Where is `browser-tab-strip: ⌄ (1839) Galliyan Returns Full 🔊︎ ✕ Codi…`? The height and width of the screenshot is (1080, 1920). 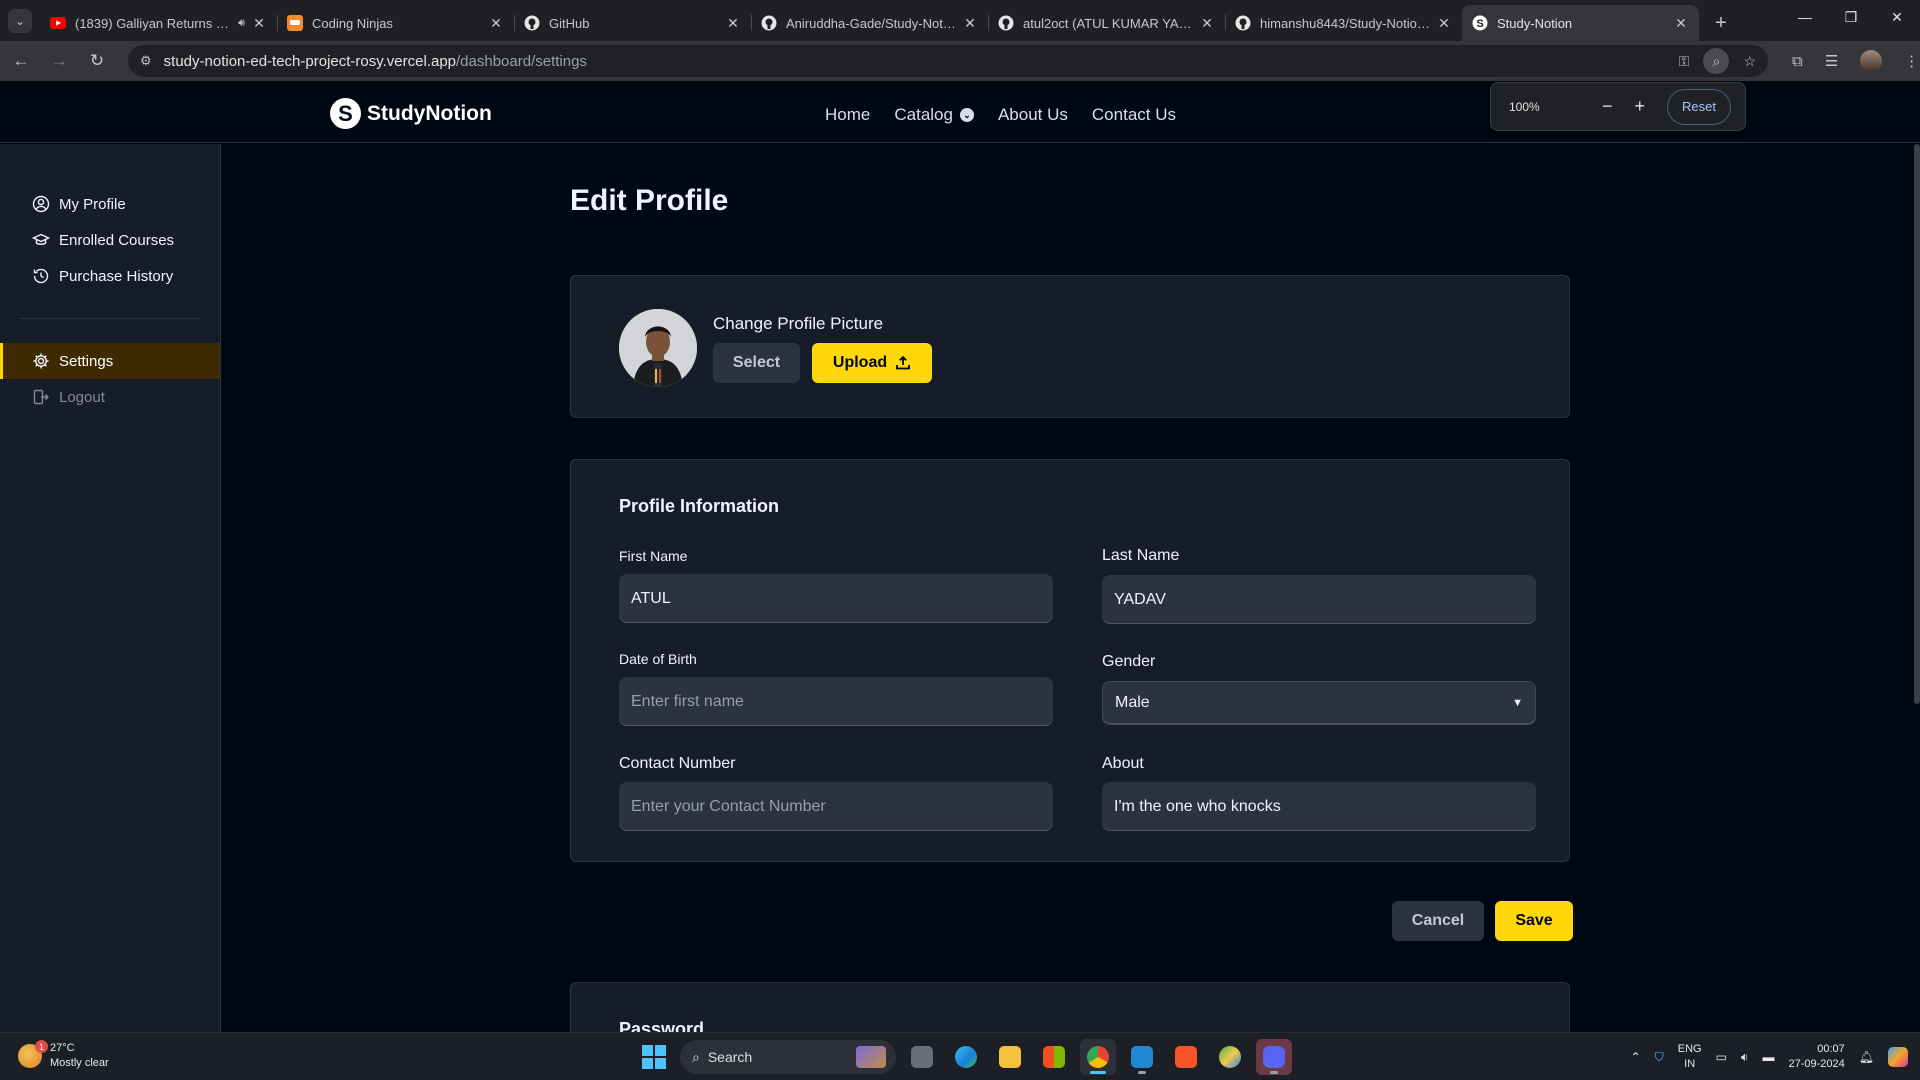
browser-tab-strip: ⌄ (1839) Galliyan Returns Full 🔊︎ ✕ Codi… is located at coordinates (960, 20).